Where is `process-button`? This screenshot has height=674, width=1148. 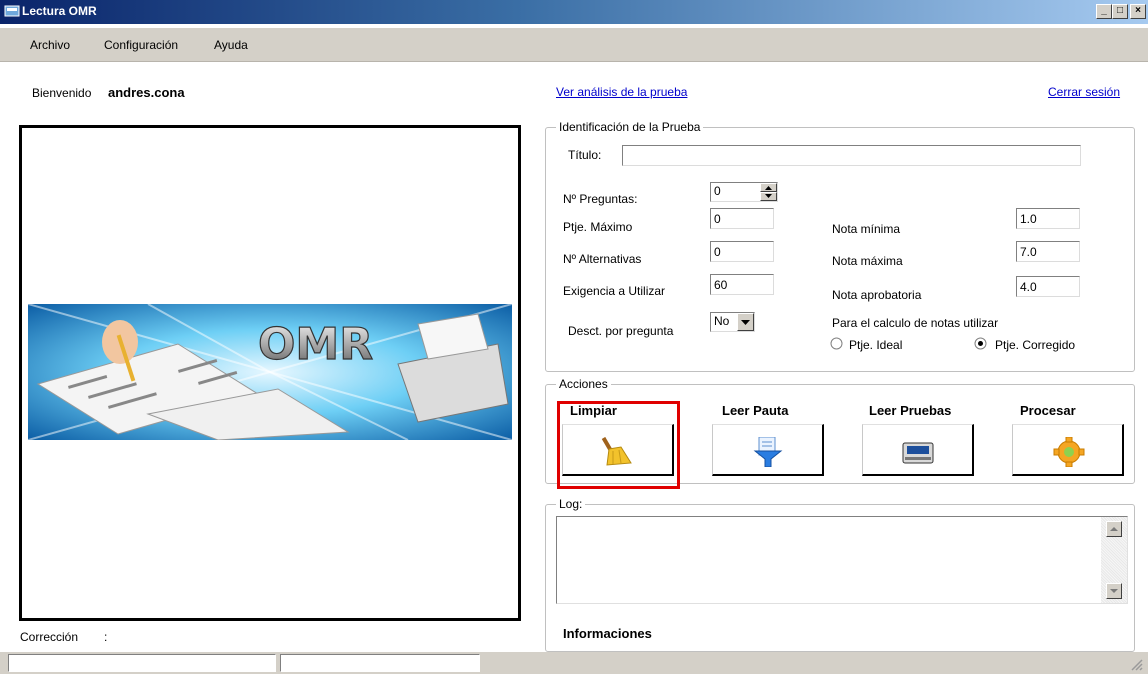
process-button is located at coordinates (1068, 450).